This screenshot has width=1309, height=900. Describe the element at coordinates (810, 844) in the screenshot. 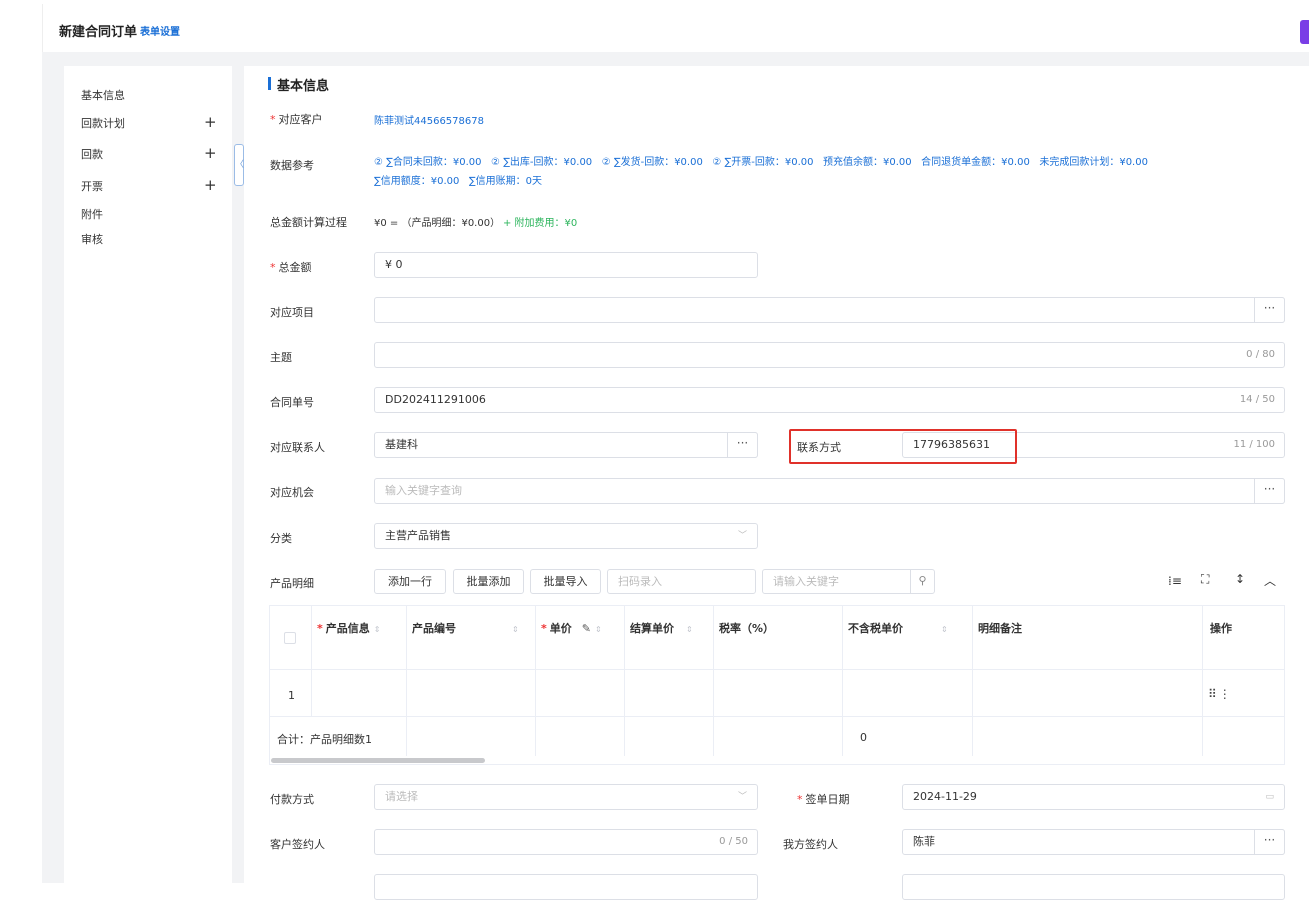

I see `oursigner-label: 我方签约人` at that location.